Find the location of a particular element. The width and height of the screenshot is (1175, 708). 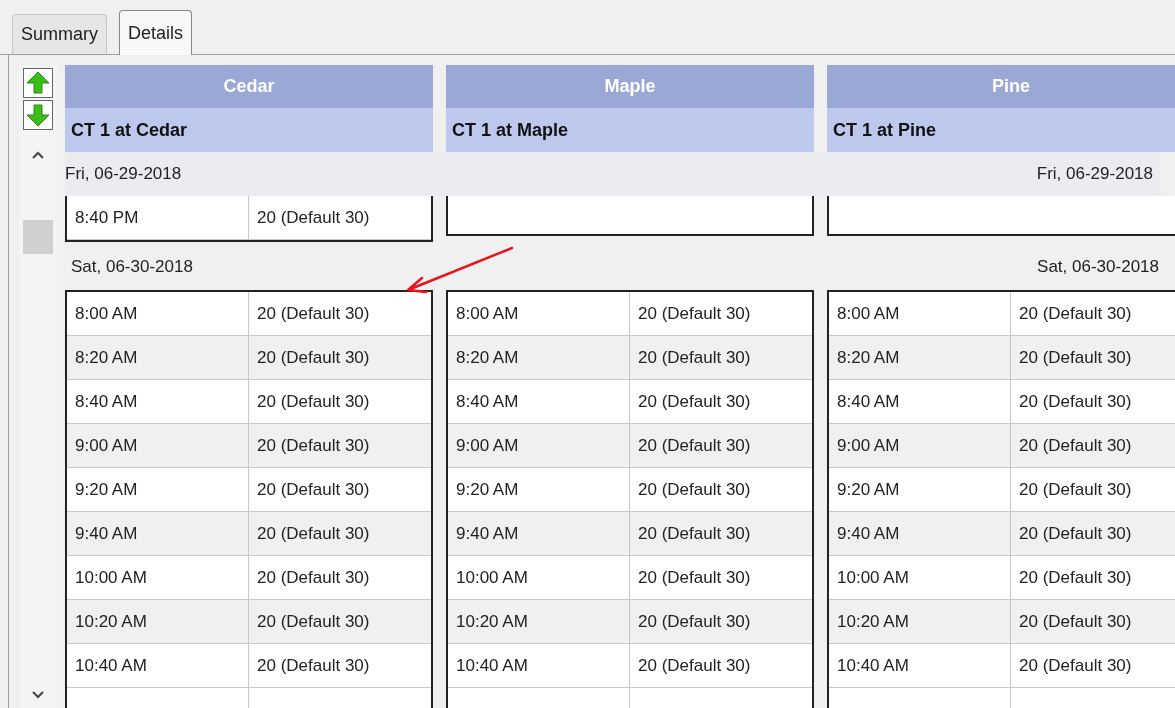

column-subtitle: CT 1 at Cedar is located at coordinates (249, 130).